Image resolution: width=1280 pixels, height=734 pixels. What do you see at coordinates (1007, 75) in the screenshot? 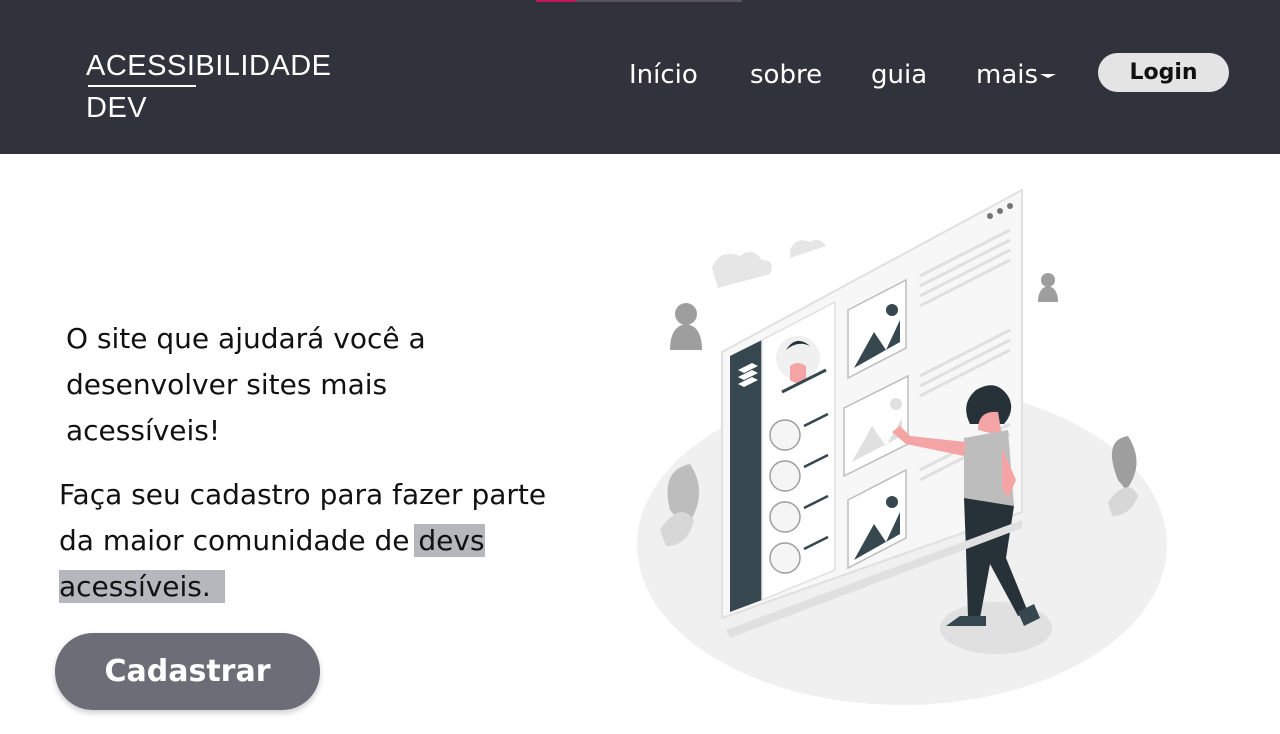
I see `nav-dropdown-mais-label: mais` at bounding box center [1007, 75].